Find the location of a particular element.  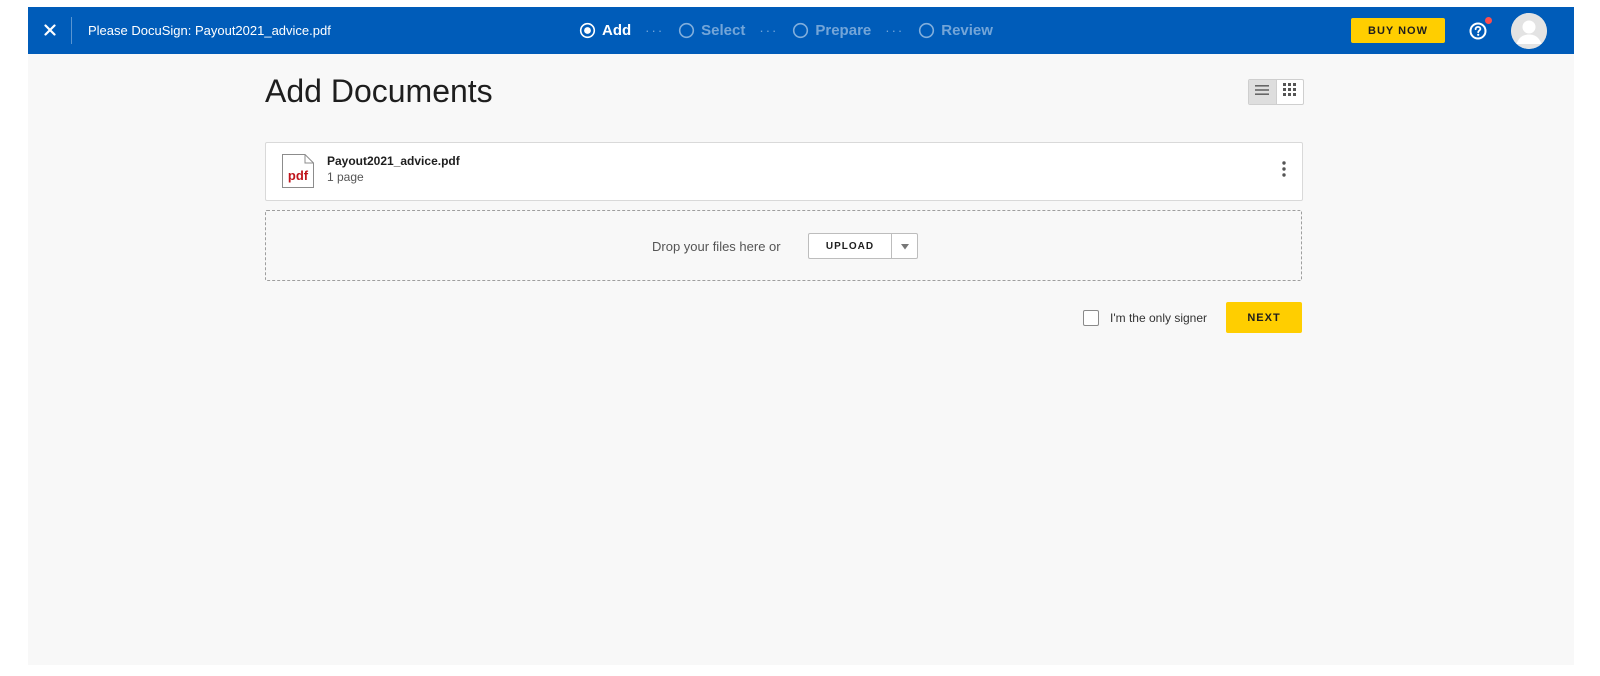

more-vertical-icon is located at coordinates (1284, 171).